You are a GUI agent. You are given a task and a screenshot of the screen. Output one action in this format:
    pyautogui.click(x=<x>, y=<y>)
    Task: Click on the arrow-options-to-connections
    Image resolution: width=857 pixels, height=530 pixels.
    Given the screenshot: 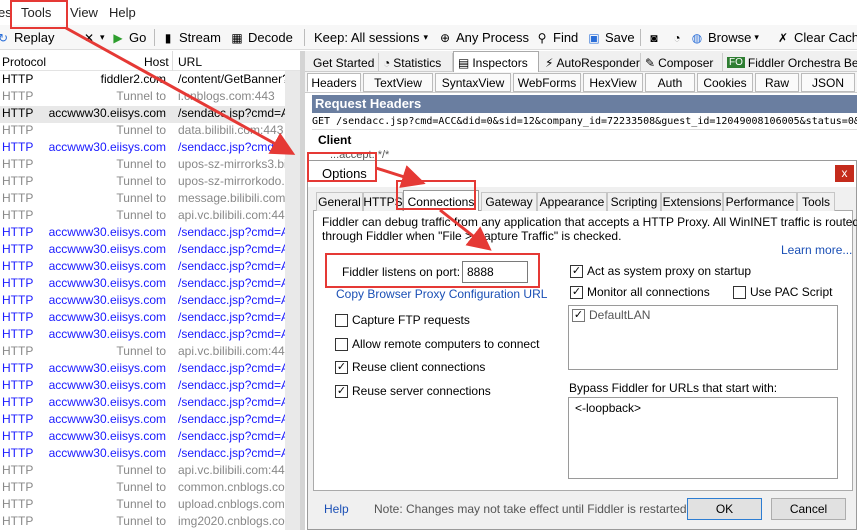 What is the action you would take?
    pyautogui.click(x=400, y=176)
    